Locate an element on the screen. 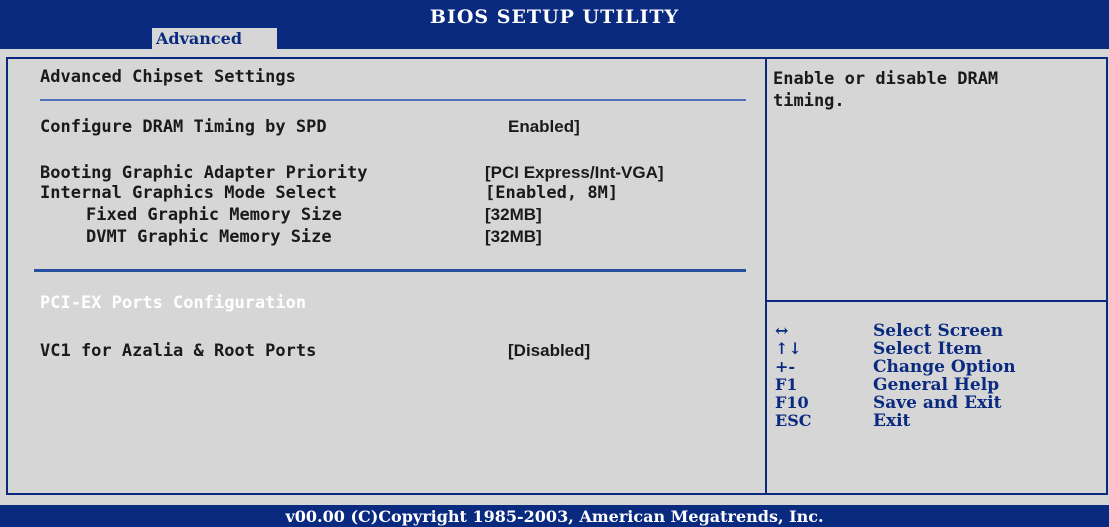 The height and width of the screenshot is (527, 1109). setting-label-dram-timing: Configure DRAM Timing by SPD is located at coordinates (183, 127).